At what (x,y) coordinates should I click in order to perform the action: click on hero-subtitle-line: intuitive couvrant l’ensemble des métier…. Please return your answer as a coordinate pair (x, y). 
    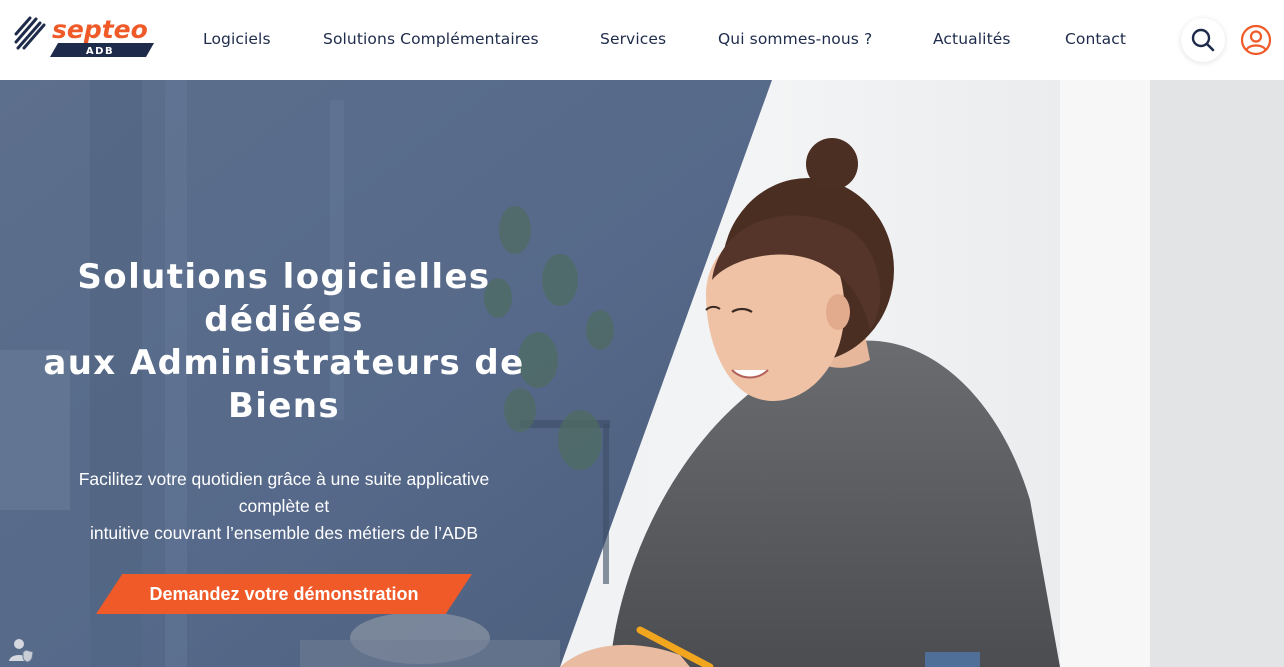
    Looking at the image, I should click on (284, 533).